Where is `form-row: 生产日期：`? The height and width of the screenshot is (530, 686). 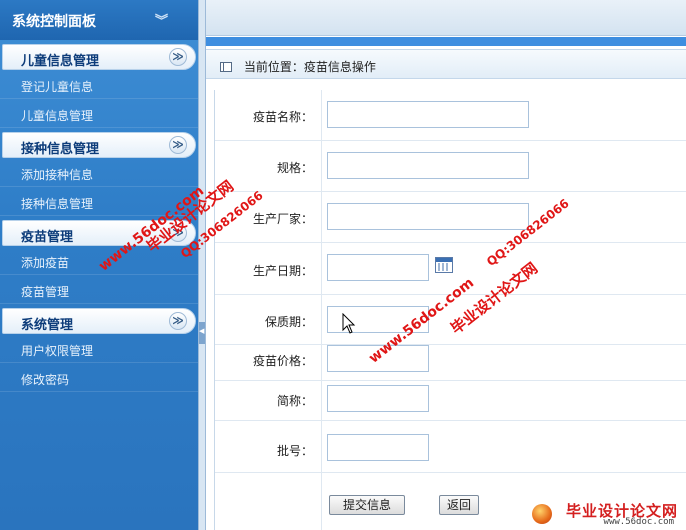
form-row: 生产日期： is located at coordinates (450, 269).